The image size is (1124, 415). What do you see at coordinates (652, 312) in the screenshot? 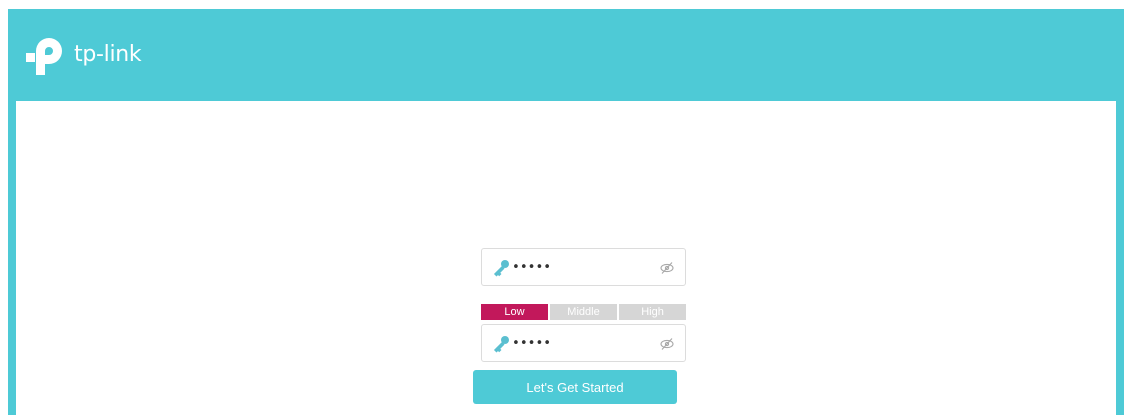
I see `strength-high: High` at bounding box center [652, 312].